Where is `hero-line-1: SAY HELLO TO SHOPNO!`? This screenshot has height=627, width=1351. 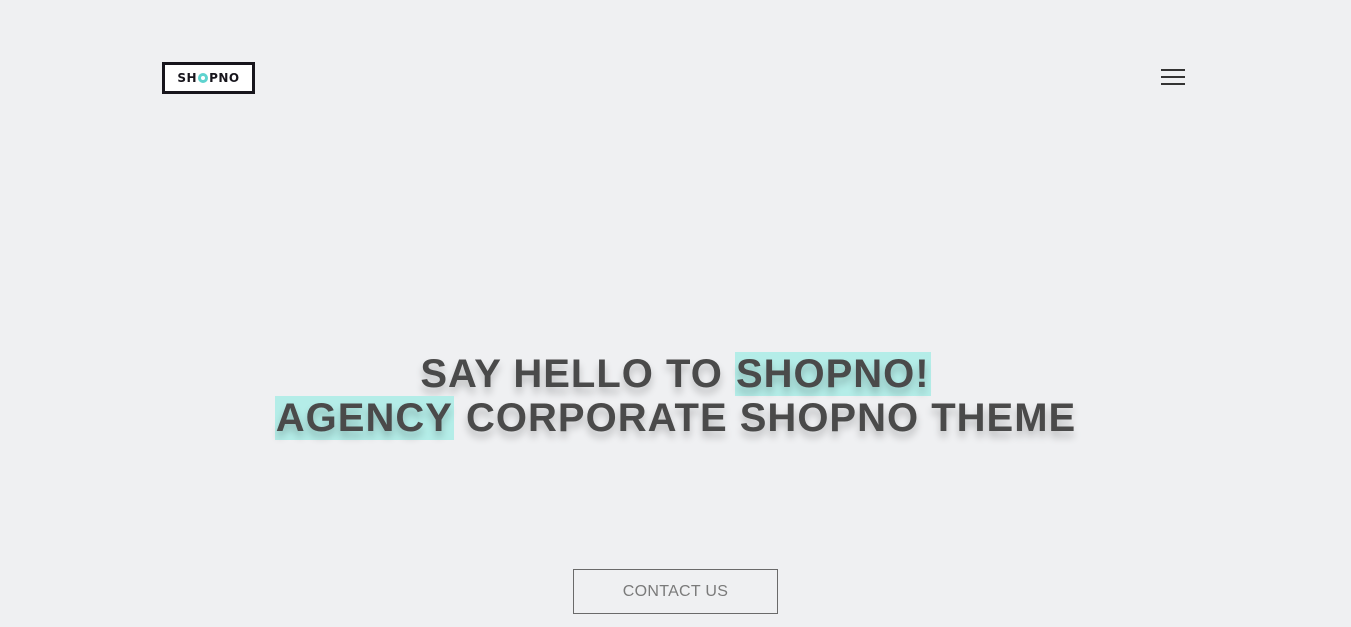
hero-line-1: SAY HELLO TO SHOPNO! is located at coordinates (675, 374).